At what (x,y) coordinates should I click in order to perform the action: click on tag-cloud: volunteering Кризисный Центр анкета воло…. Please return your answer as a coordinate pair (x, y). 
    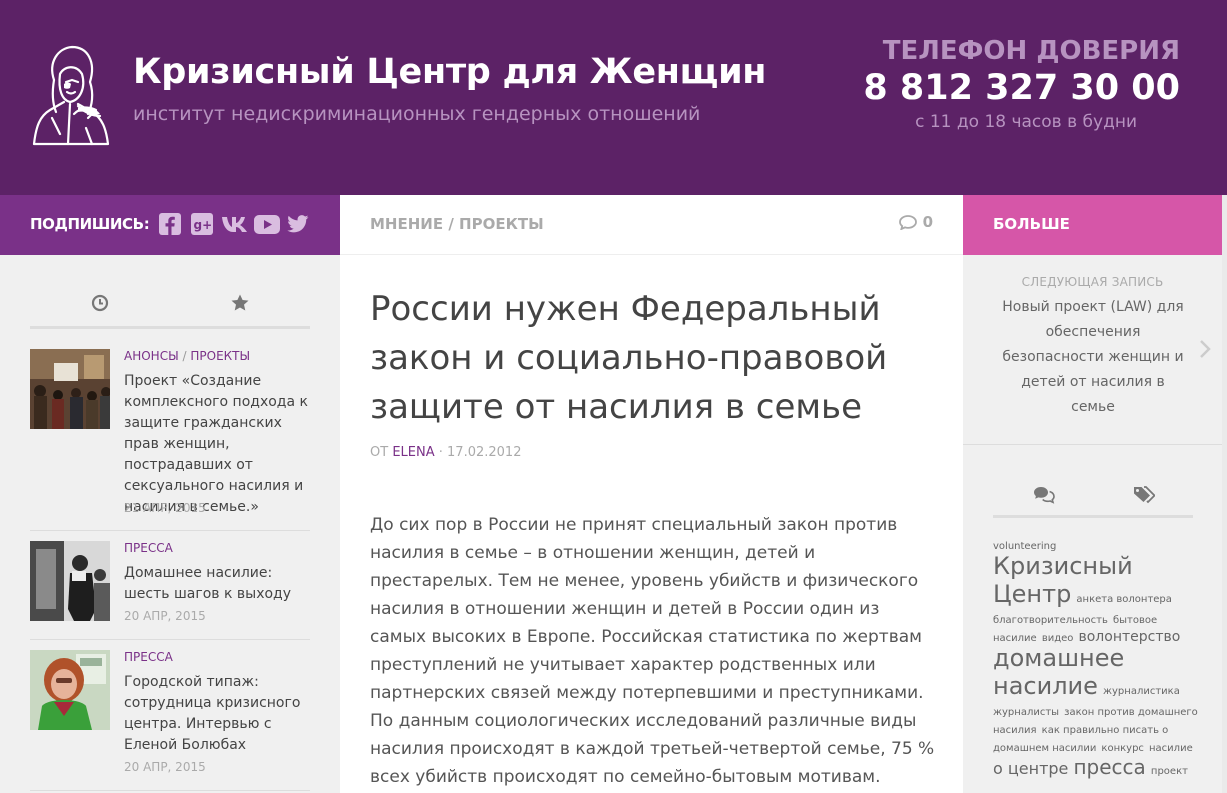
    Looking at the image, I should click on (1095, 657).